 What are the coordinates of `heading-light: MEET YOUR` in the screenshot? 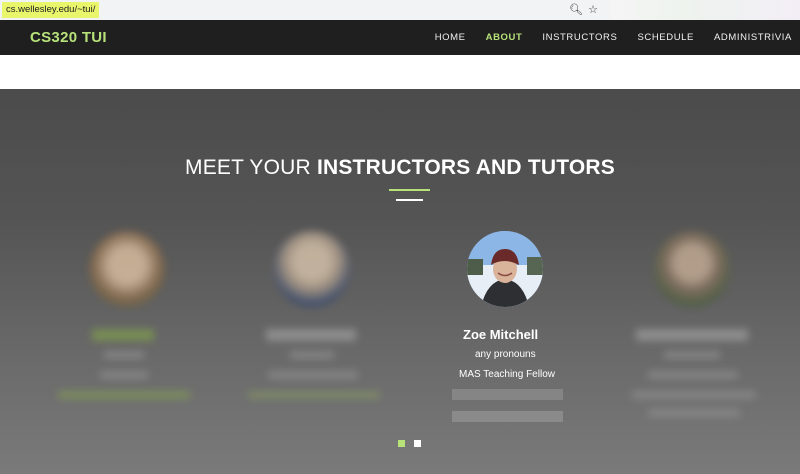 It's located at (248, 167).